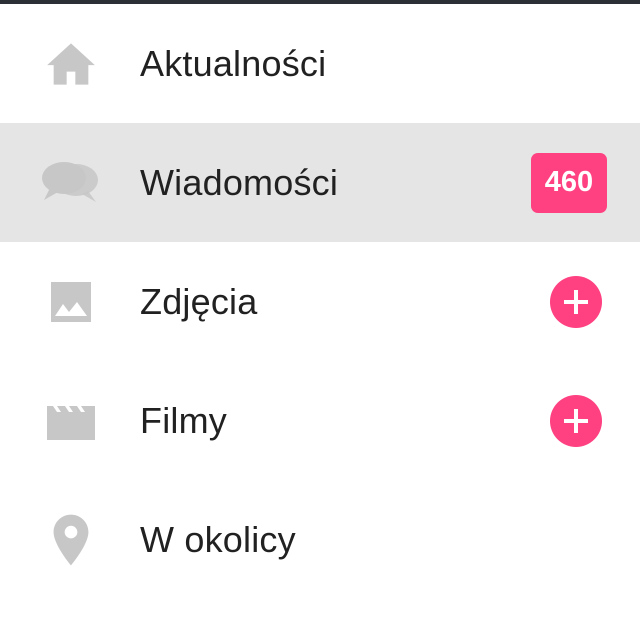 The width and height of the screenshot is (640, 633). What do you see at coordinates (183, 420) in the screenshot?
I see `menu-item-label: Filmy` at bounding box center [183, 420].